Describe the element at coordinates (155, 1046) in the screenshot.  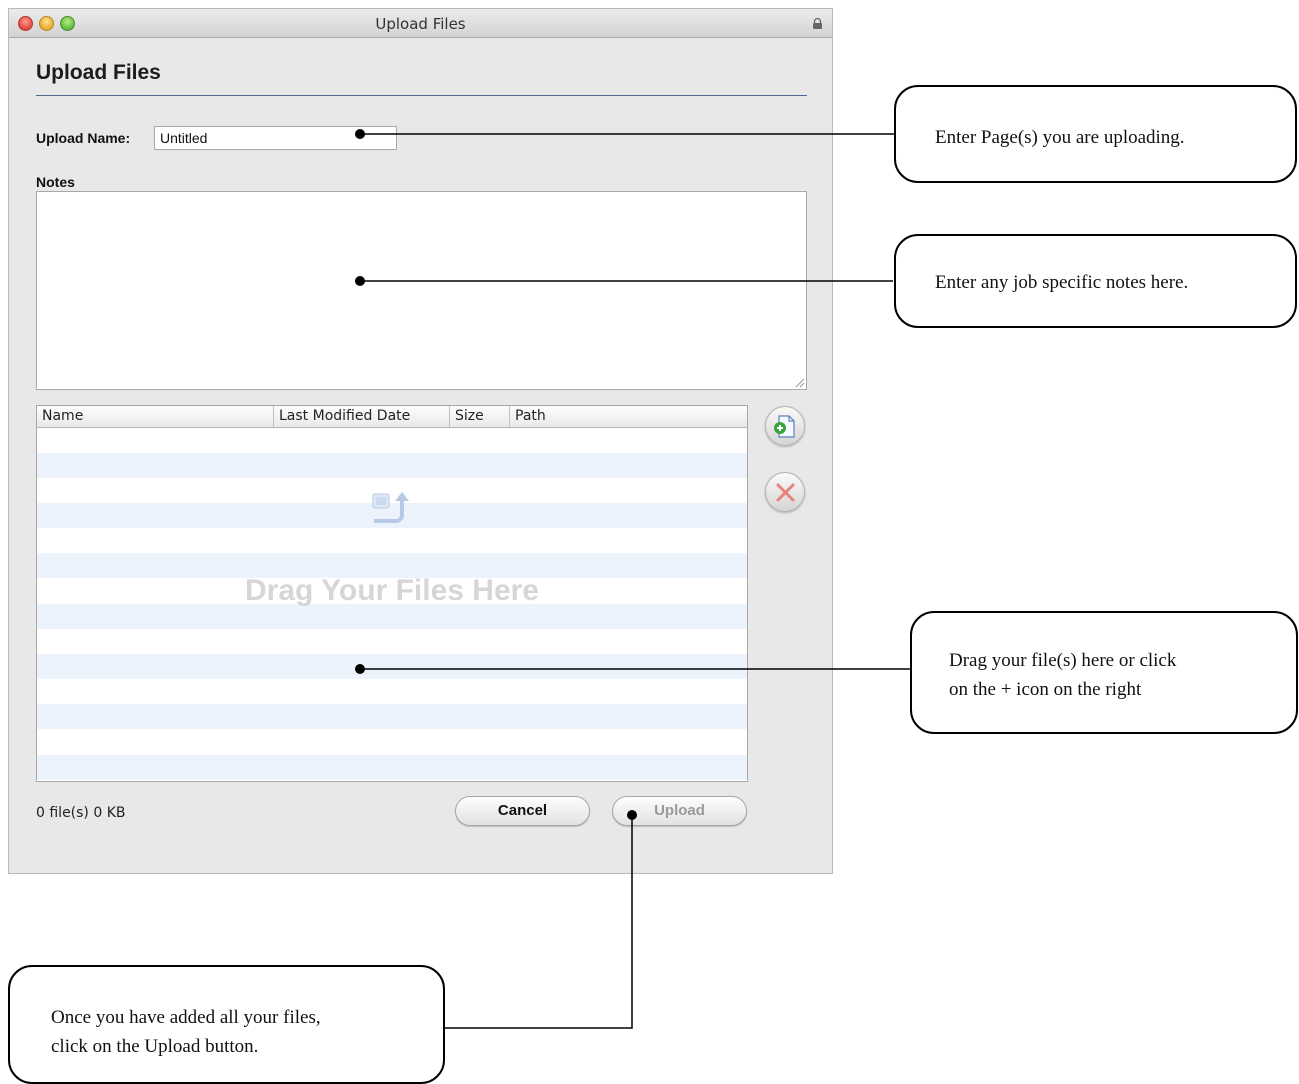
I see `callout-text-line2: click on the Upload button.` at that location.